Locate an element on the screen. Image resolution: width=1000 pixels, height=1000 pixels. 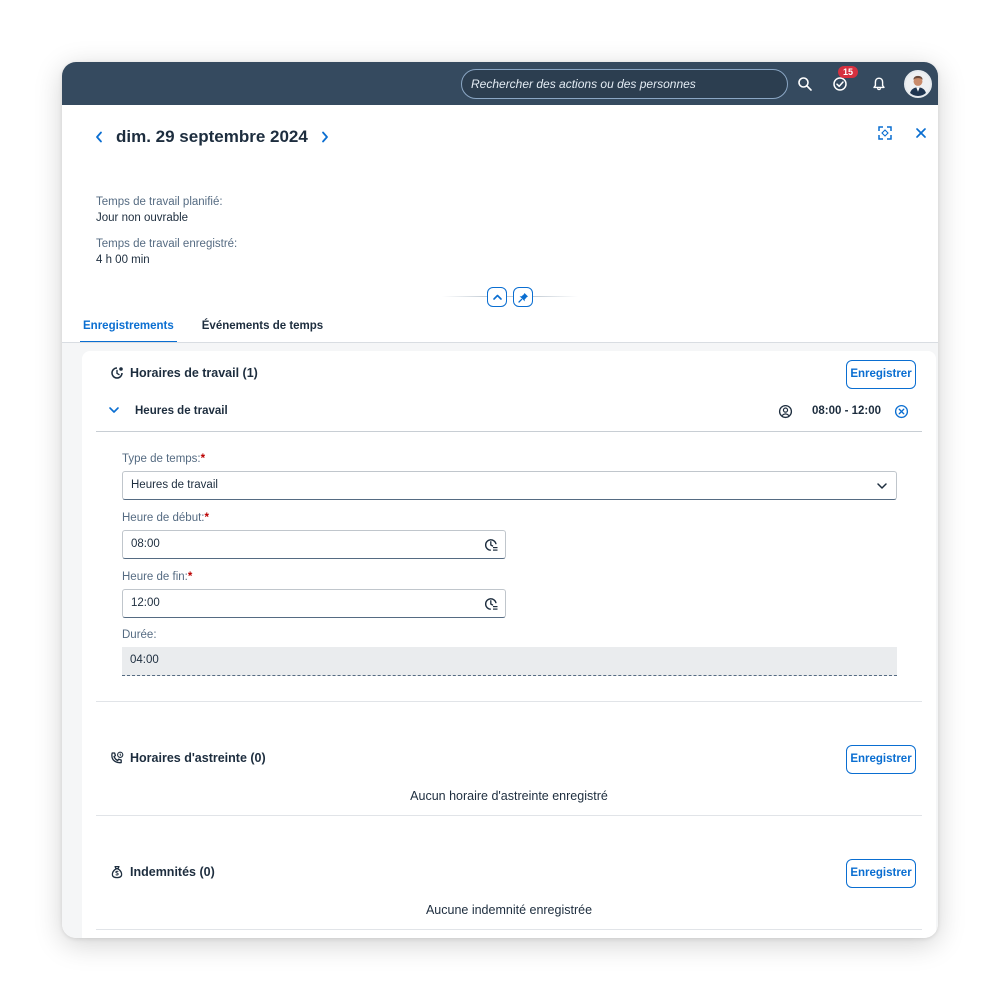
search-input: Rechercher des actions ou des personnes is located at coordinates (624, 84).